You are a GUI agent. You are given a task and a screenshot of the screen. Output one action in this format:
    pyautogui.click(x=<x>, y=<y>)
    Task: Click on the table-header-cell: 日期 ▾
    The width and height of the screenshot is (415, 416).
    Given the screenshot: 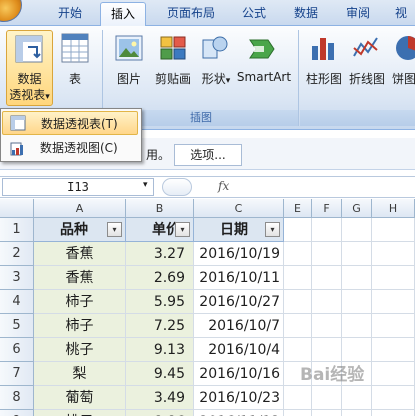 What is the action you would take?
    pyautogui.click(x=239, y=230)
    